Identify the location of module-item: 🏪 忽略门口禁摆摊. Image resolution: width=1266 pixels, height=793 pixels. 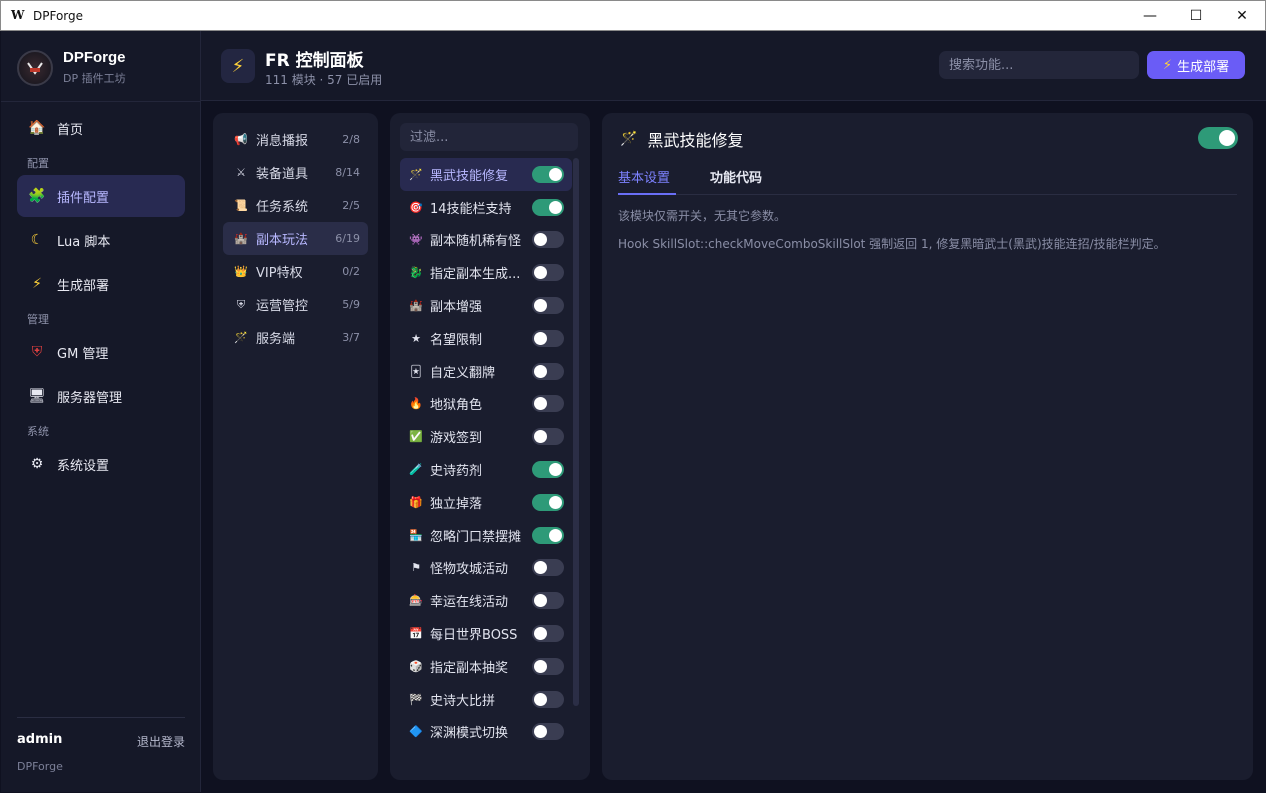
(486, 535).